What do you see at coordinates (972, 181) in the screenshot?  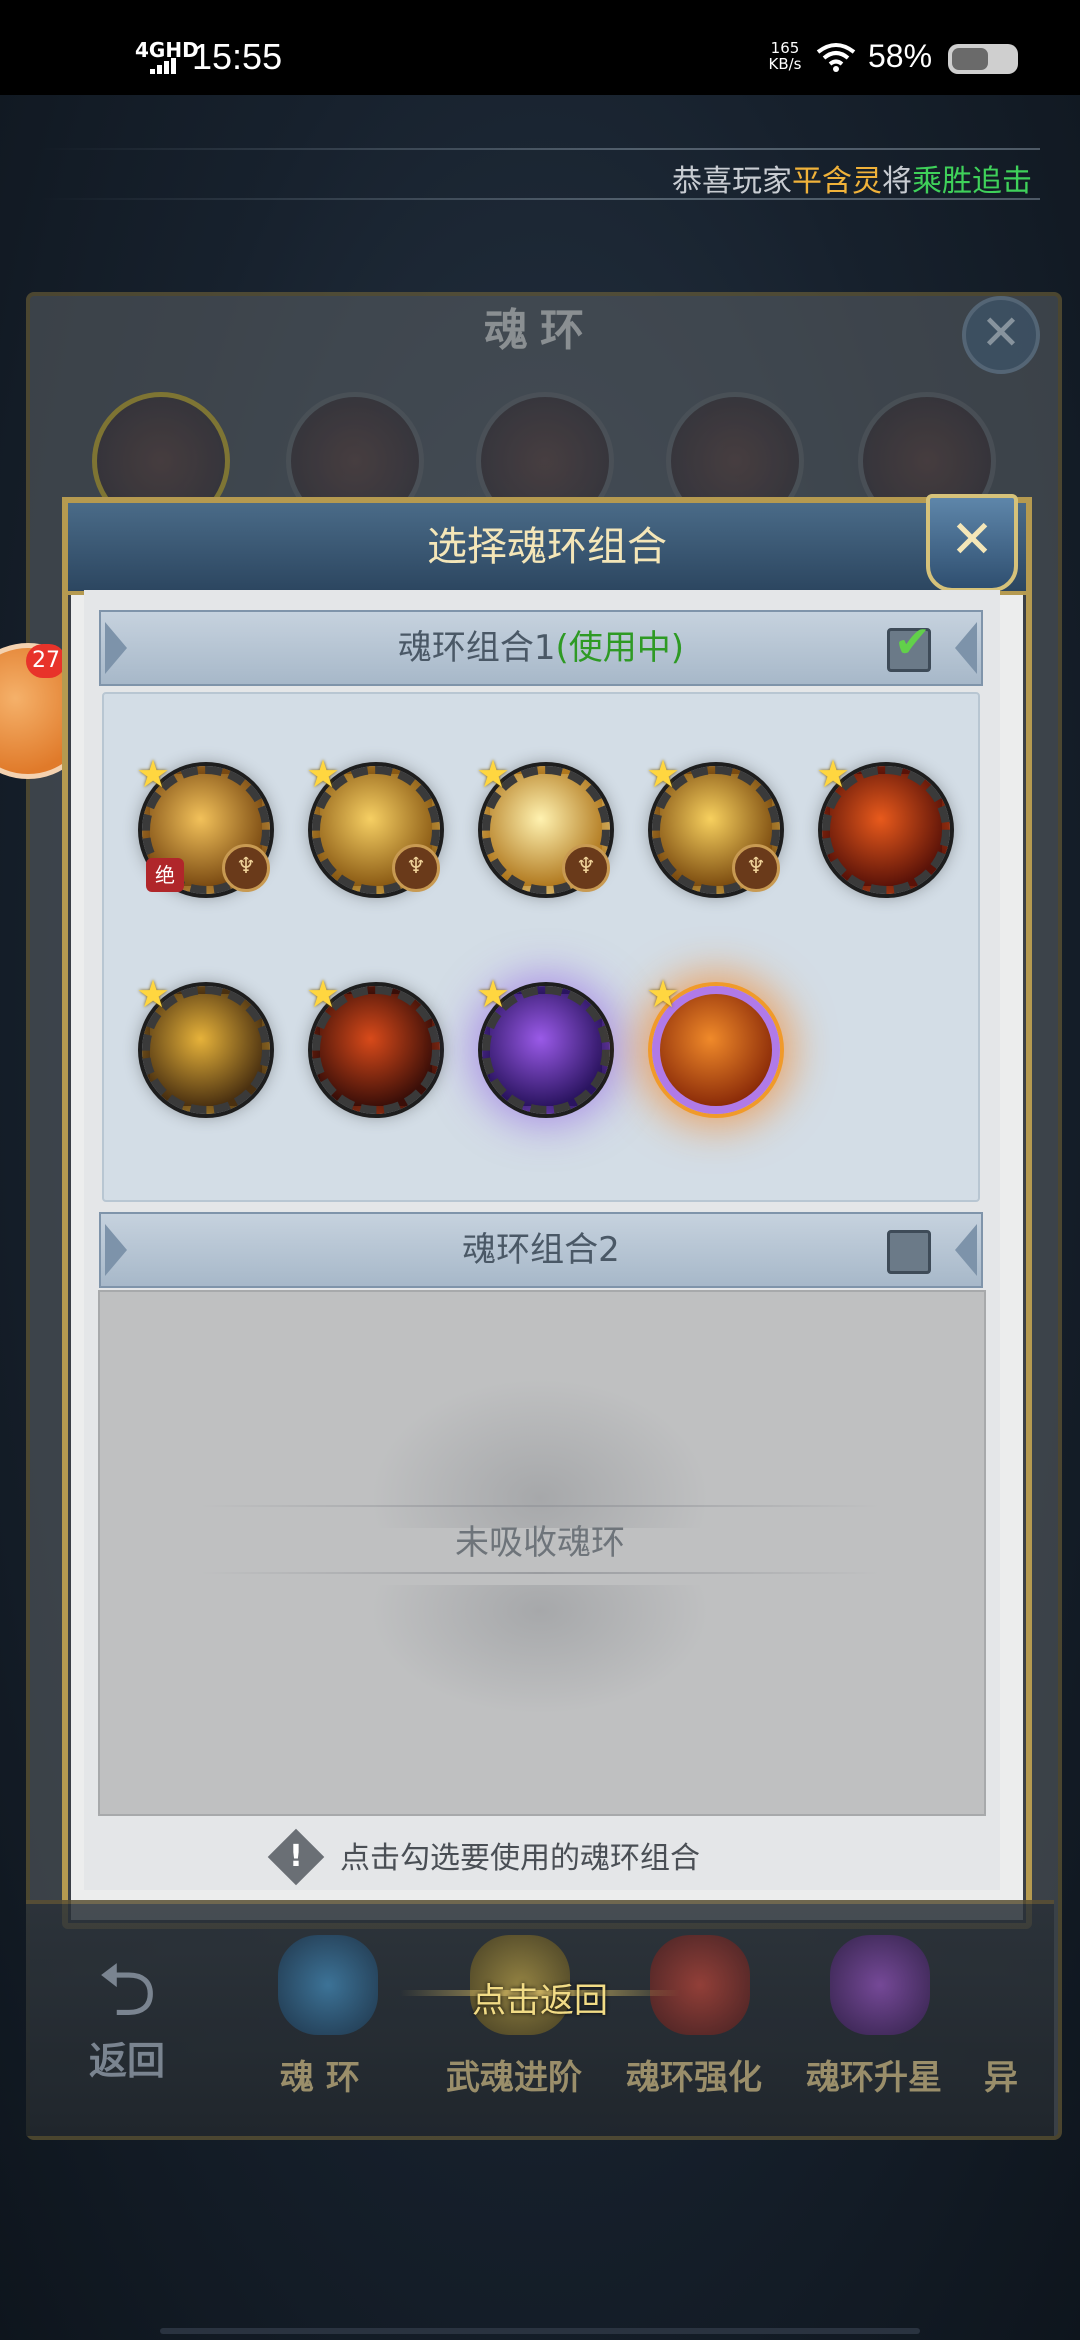 I see `ticker-tail: 乘胜追击` at bounding box center [972, 181].